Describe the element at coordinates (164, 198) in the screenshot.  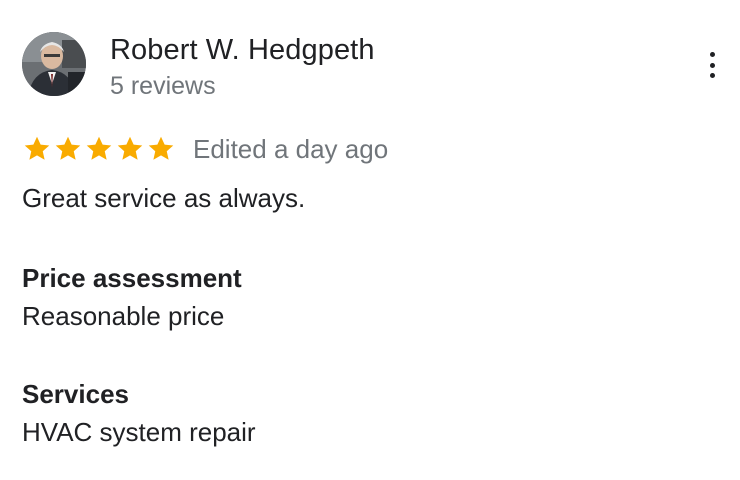
I see `review-text: Great service as always.` at that location.